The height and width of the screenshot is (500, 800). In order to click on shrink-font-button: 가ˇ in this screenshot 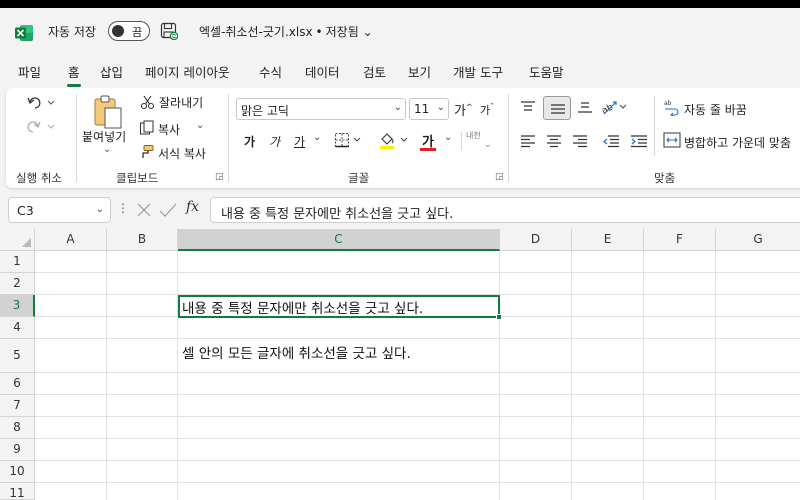, I will do `click(487, 110)`.